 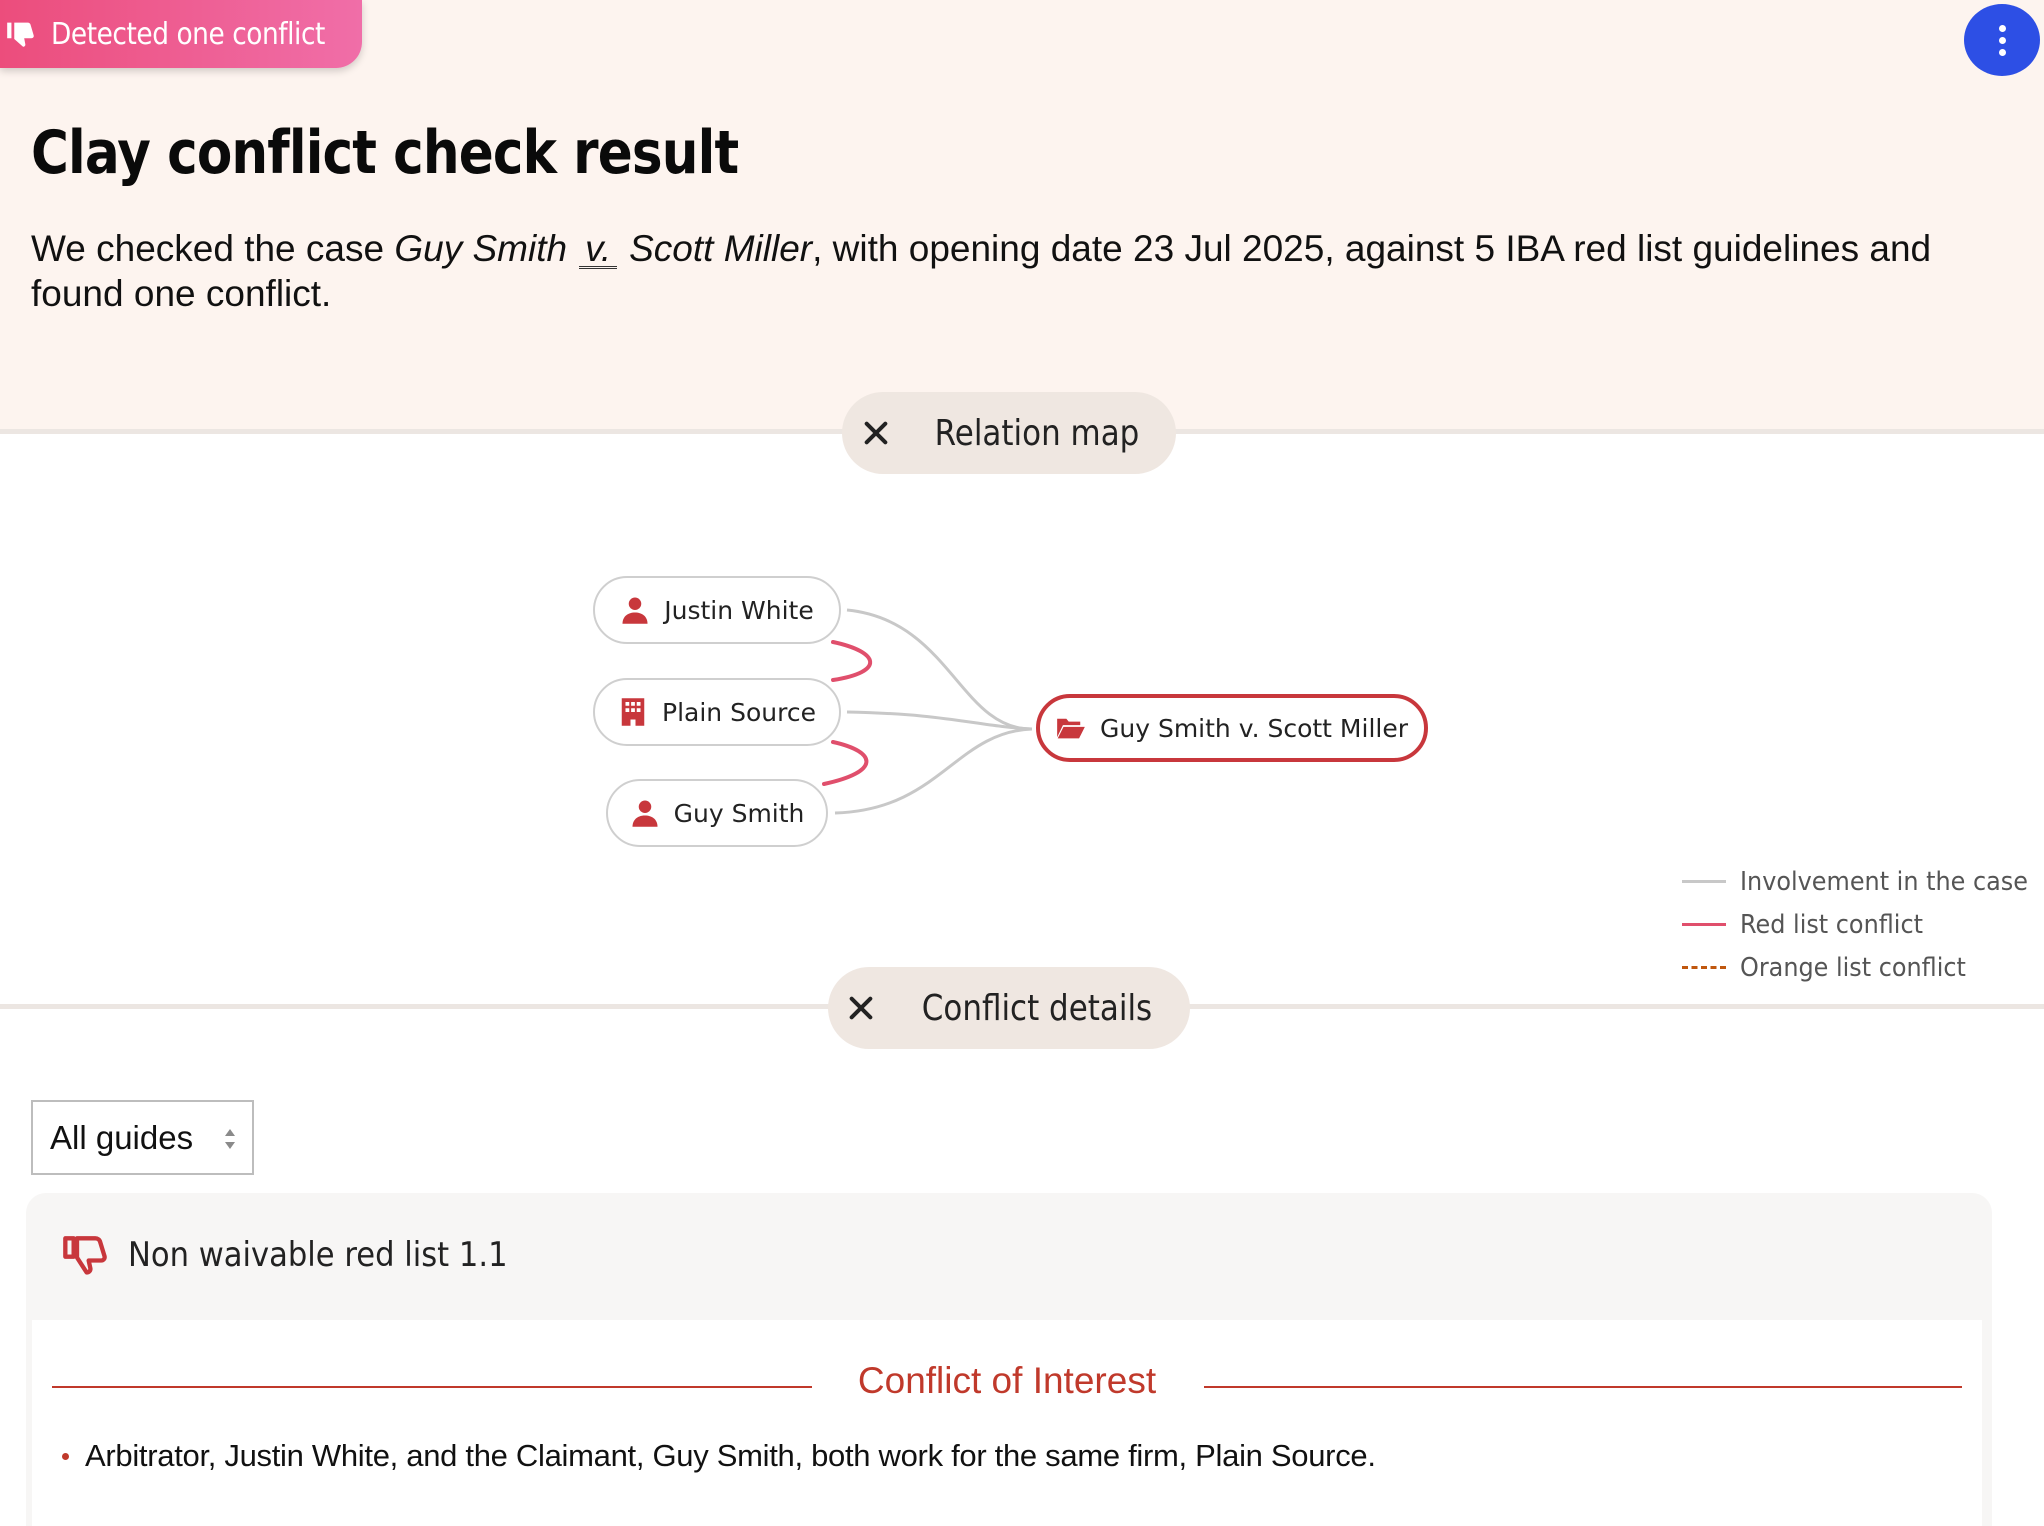 What do you see at coordinates (2002, 40) in the screenshot?
I see `more-options-button` at bounding box center [2002, 40].